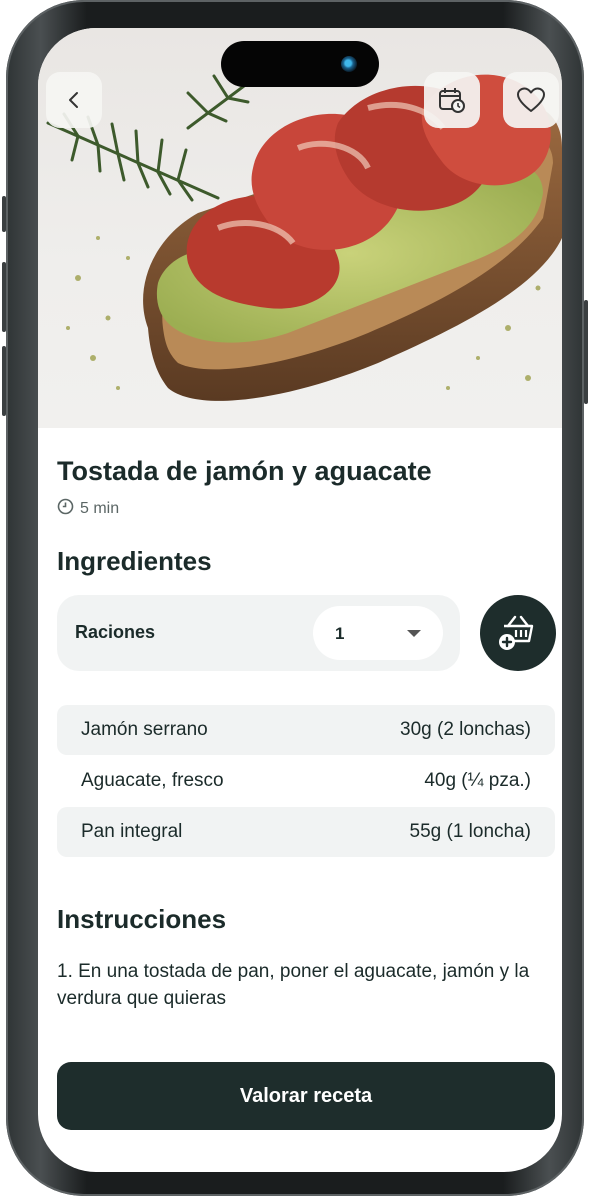 This screenshot has height=1200, width=589. I want to click on servings-select: 1, so click(378, 633).